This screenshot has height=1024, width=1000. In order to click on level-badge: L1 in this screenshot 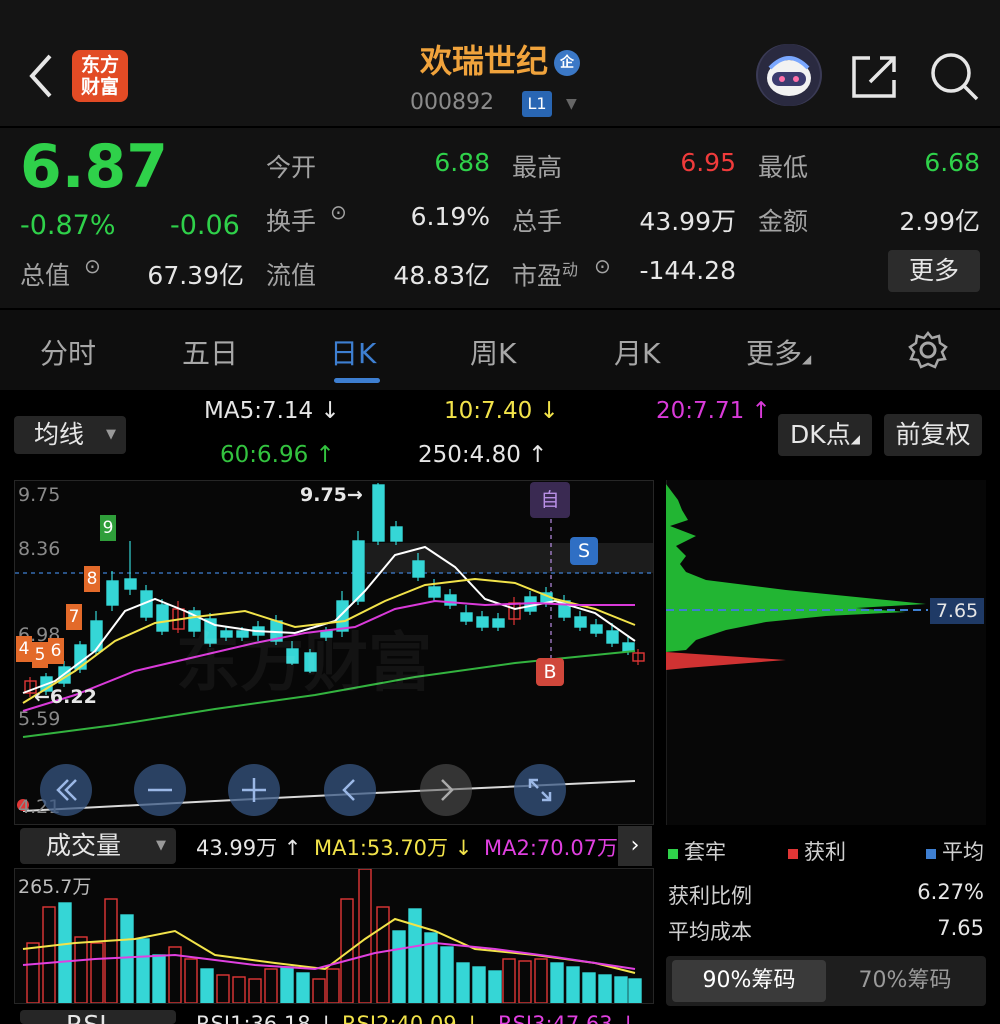, I will do `click(537, 104)`.